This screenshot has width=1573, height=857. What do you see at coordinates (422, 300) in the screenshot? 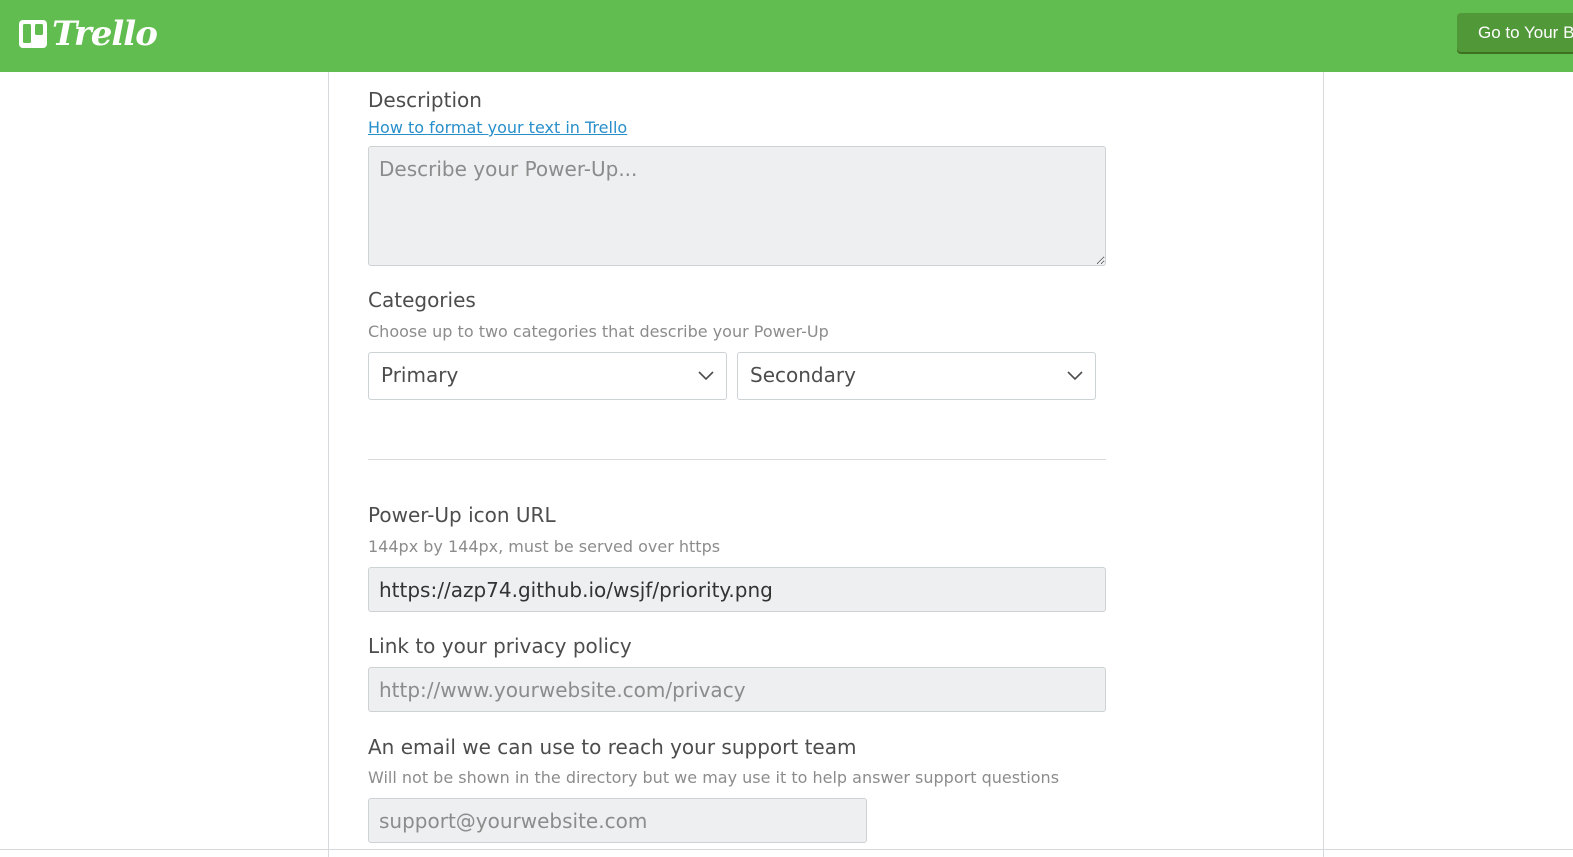
I see `categories-label: Categories` at bounding box center [422, 300].